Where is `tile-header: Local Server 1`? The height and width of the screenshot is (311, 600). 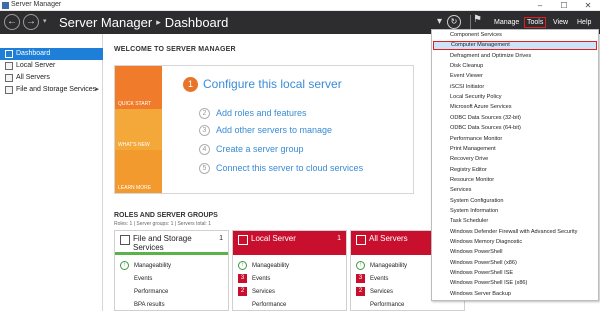
tile-header: Local Server 1 is located at coordinates (289, 243).